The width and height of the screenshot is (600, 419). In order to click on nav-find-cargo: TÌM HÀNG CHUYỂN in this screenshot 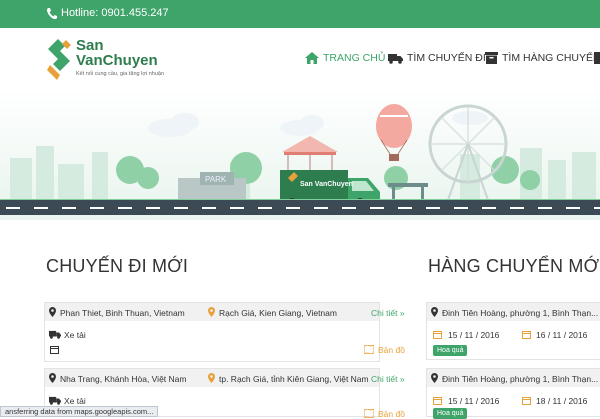, I will do `click(542, 58)`.